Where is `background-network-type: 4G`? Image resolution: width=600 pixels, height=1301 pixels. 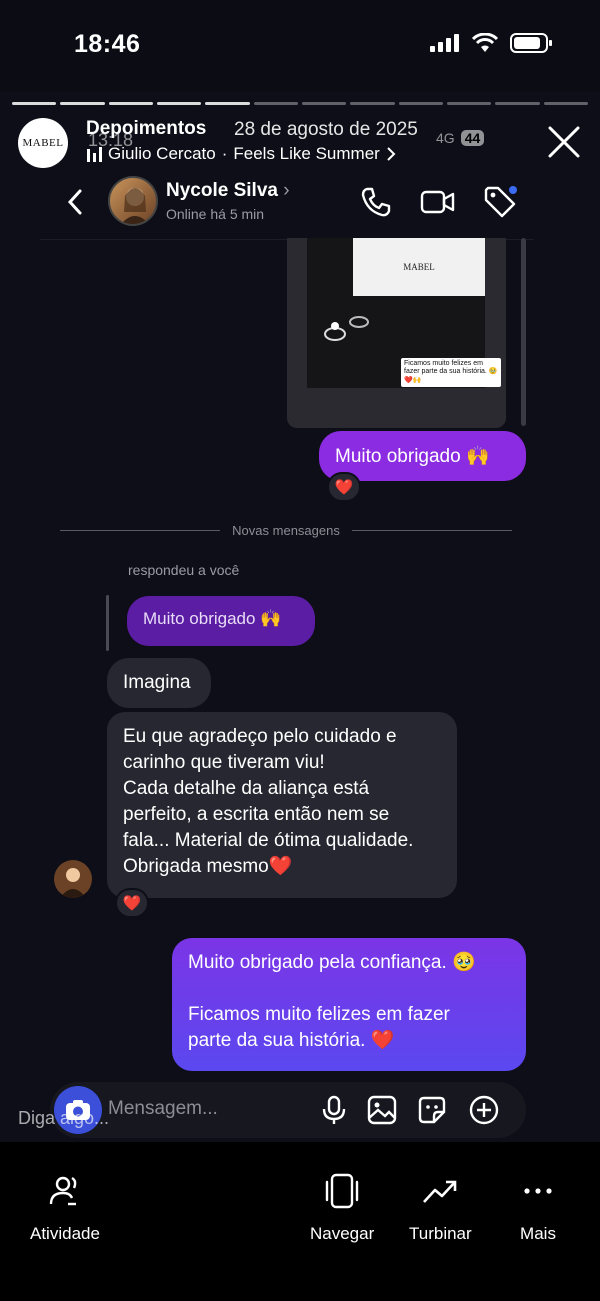
background-network-type: 4G is located at coordinates (445, 138).